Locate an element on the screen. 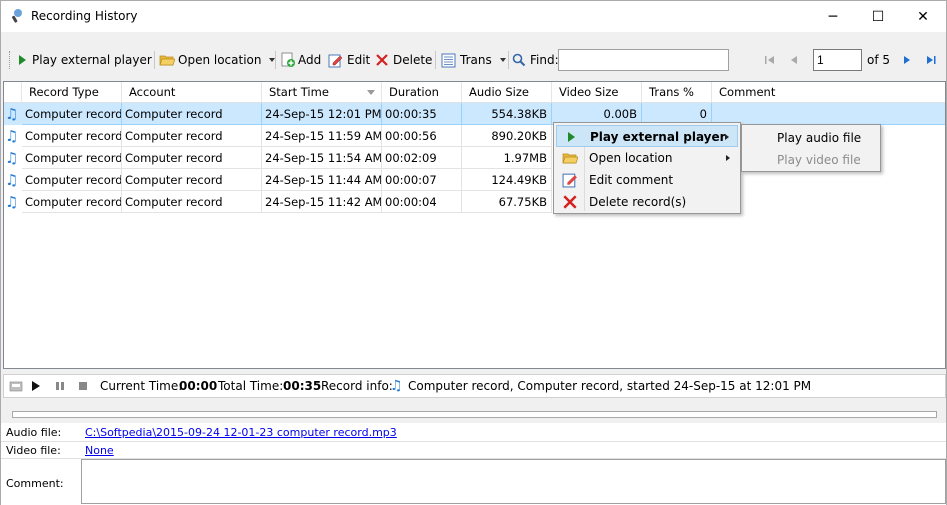 Image resolution: width=947 pixels, height=505 pixels. playback-progress-bar is located at coordinates (474, 414).